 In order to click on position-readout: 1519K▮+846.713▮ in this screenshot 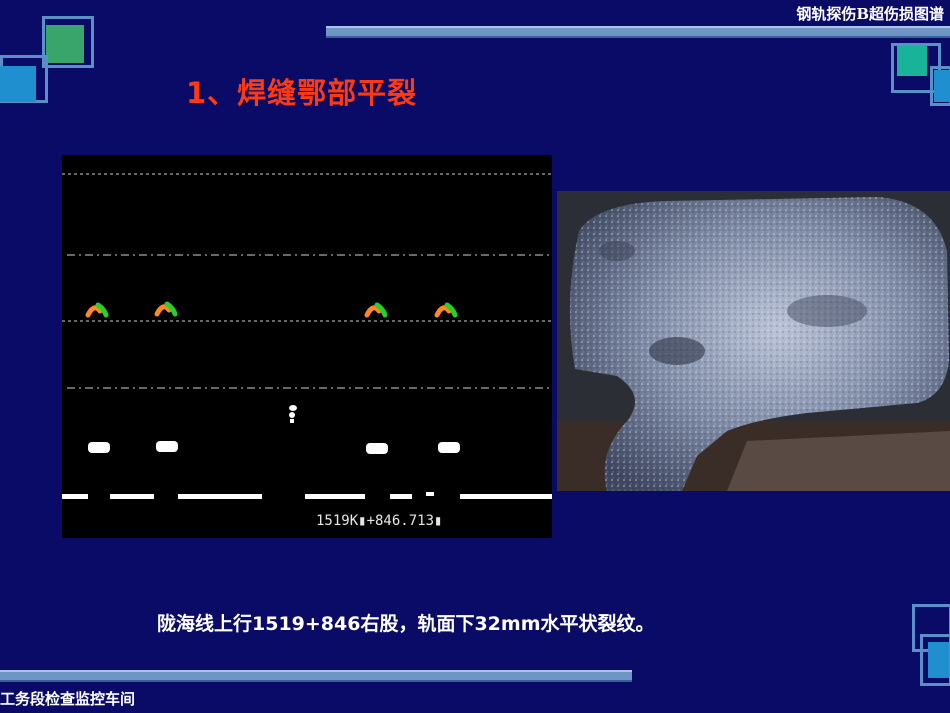, I will do `click(379, 521)`.